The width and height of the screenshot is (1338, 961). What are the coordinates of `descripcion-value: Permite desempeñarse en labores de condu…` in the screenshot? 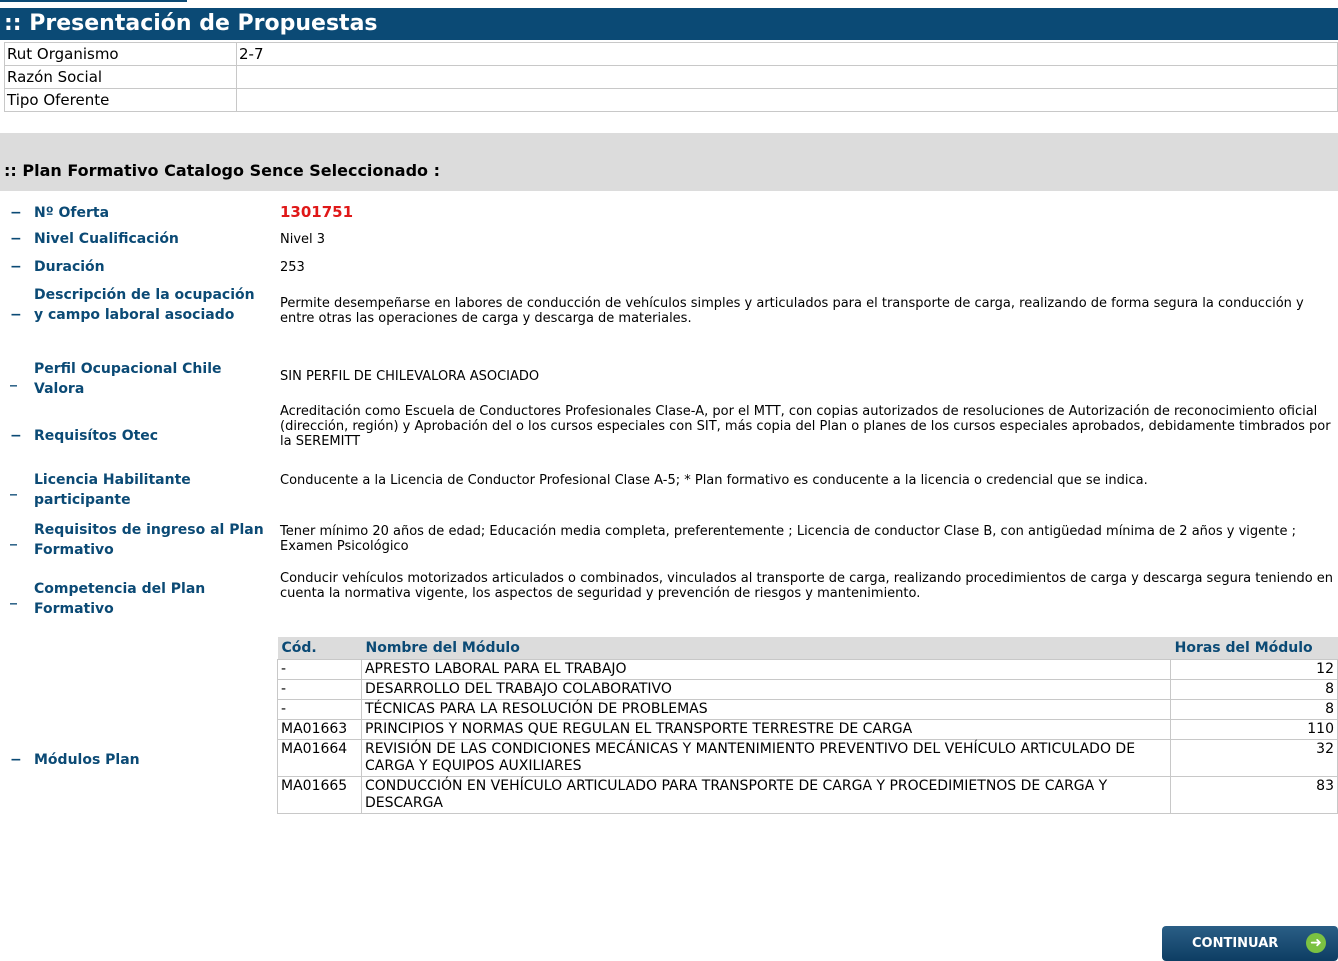 It's located at (792, 311).